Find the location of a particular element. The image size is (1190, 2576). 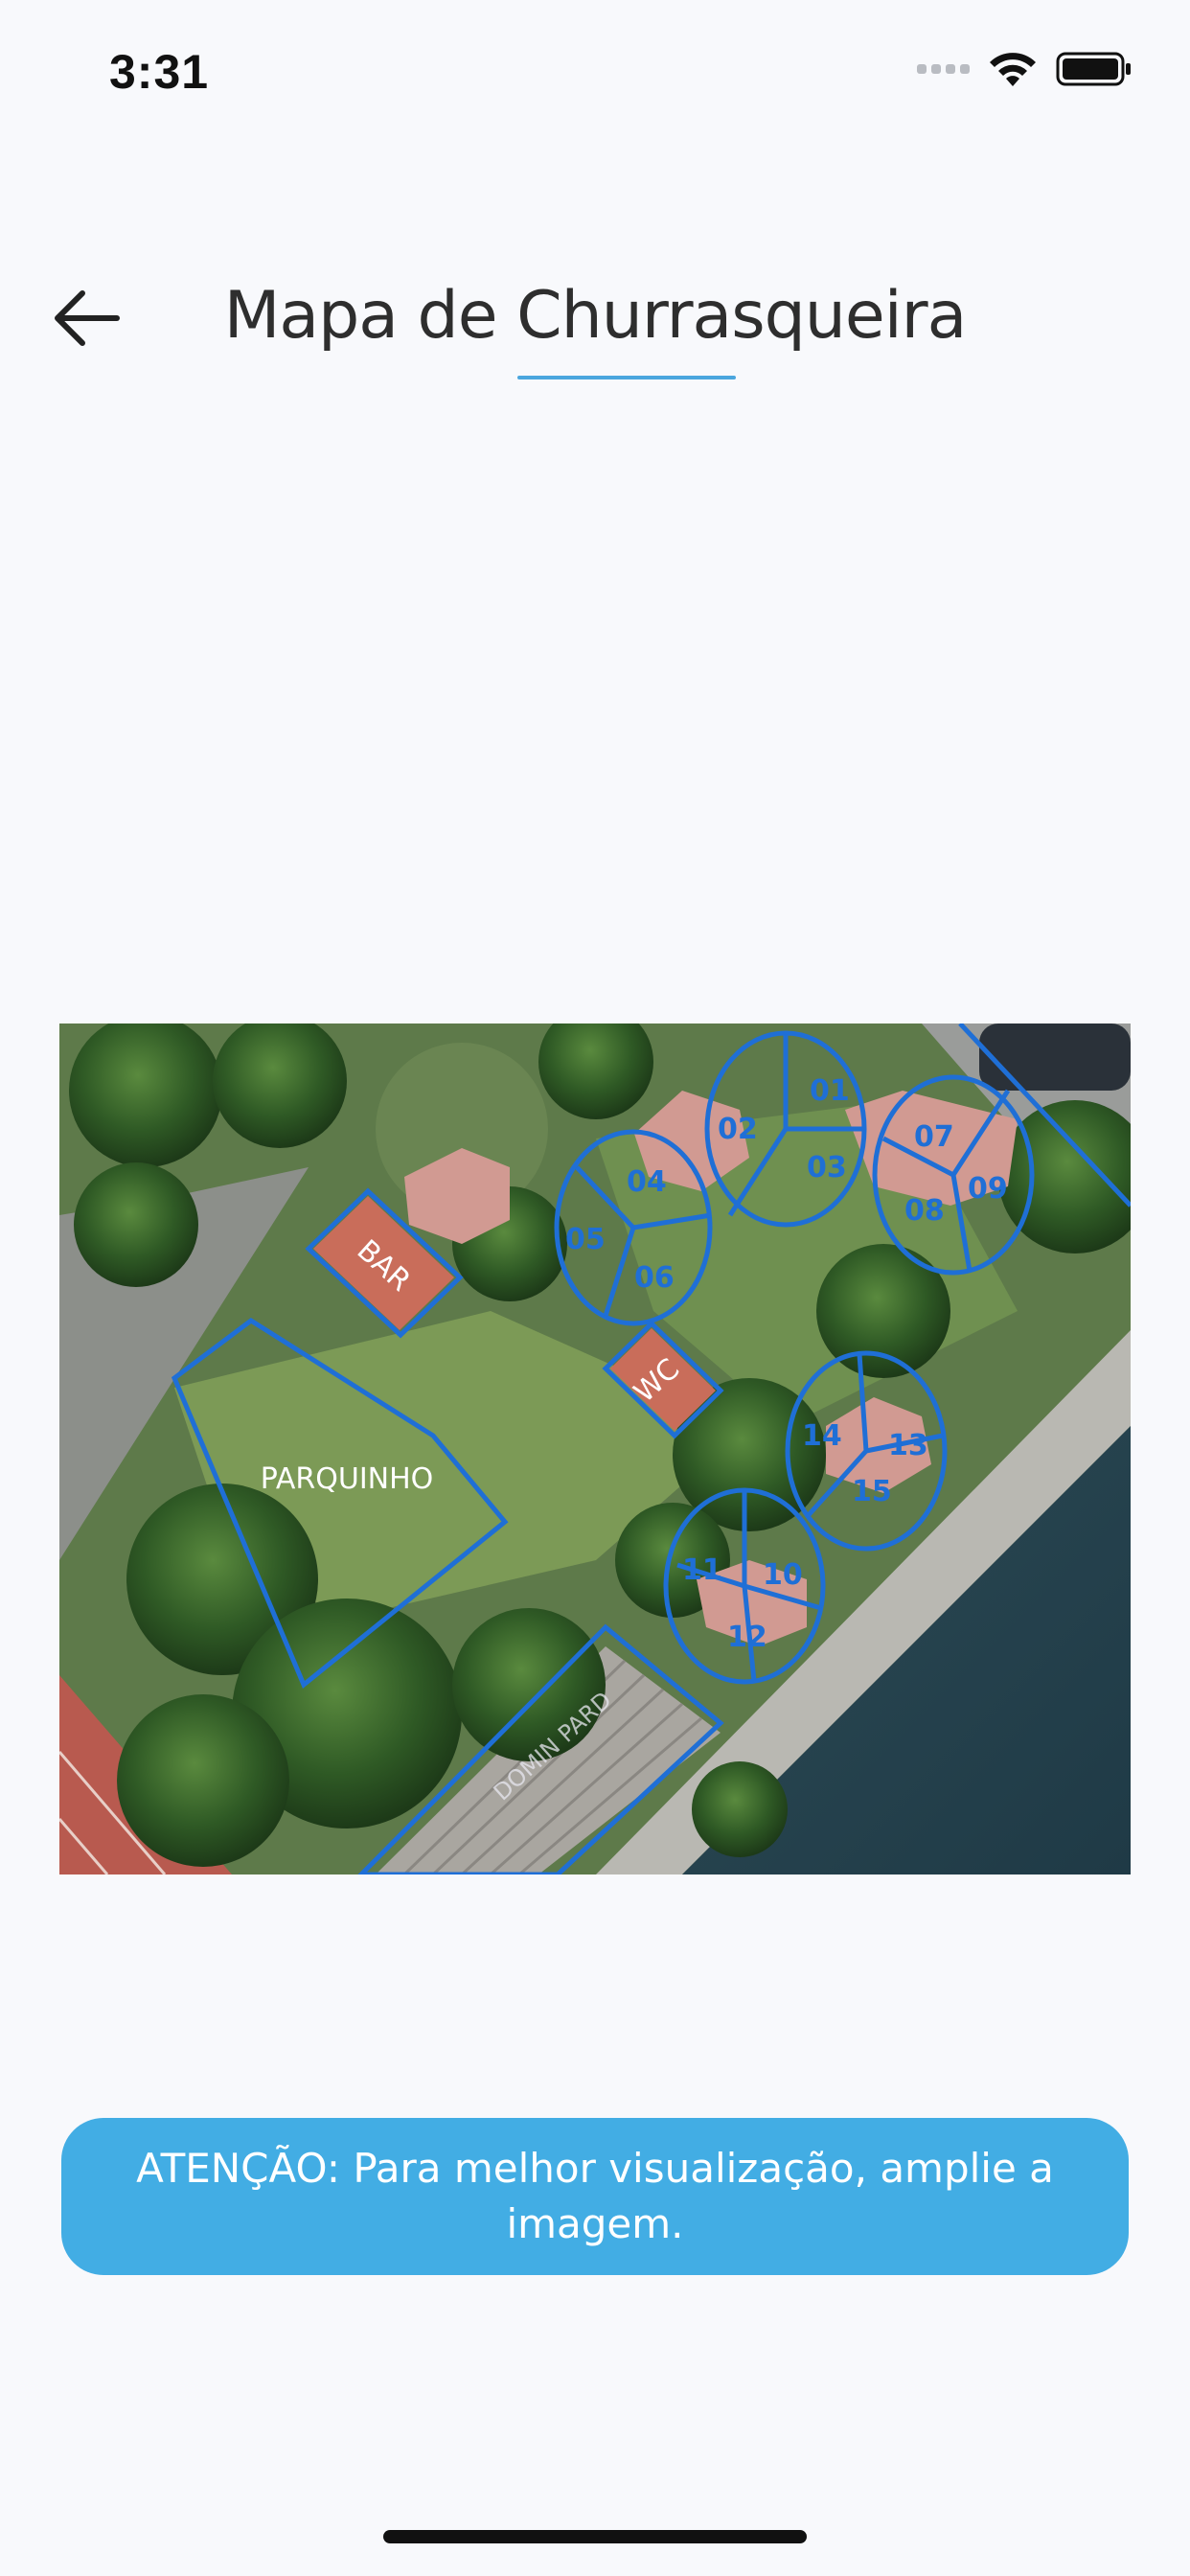

title-underline is located at coordinates (626, 378).